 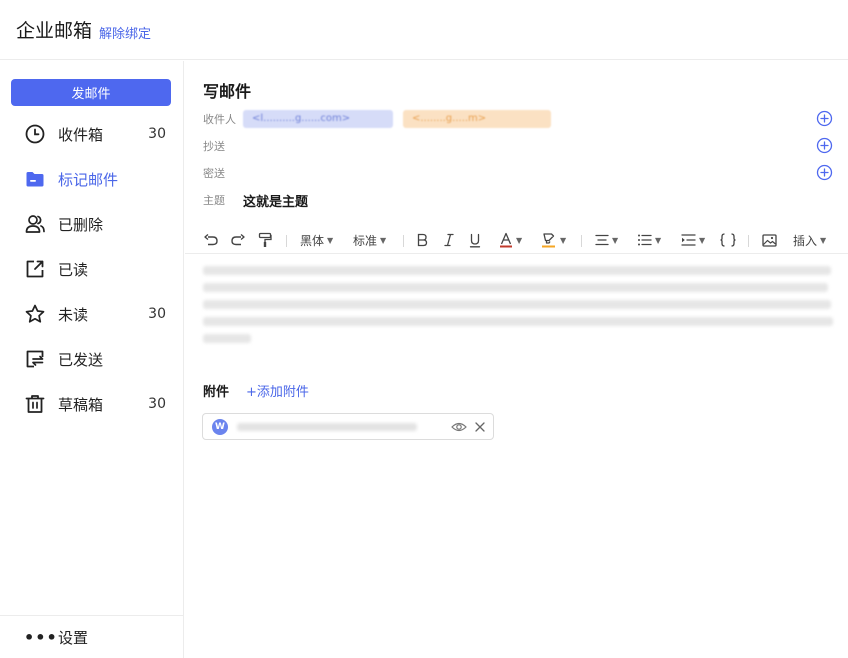 What do you see at coordinates (35, 404) in the screenshot?
I see `trash-icon` at bounding box center [35, 404].